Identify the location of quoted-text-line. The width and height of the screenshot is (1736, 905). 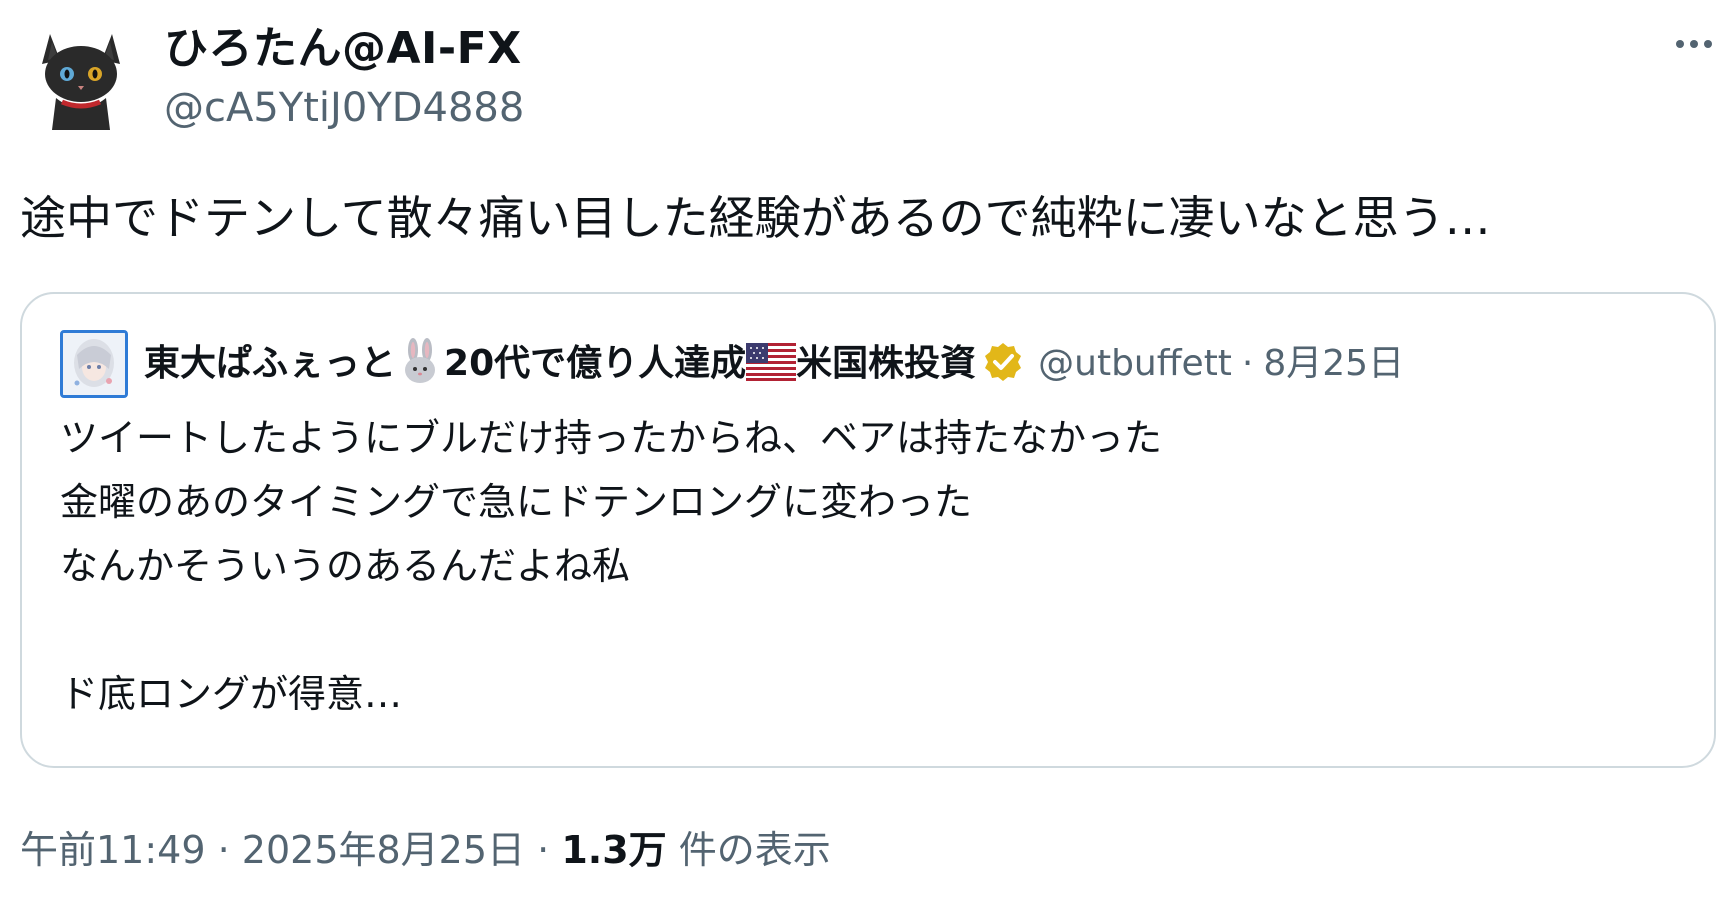
(611, 630).